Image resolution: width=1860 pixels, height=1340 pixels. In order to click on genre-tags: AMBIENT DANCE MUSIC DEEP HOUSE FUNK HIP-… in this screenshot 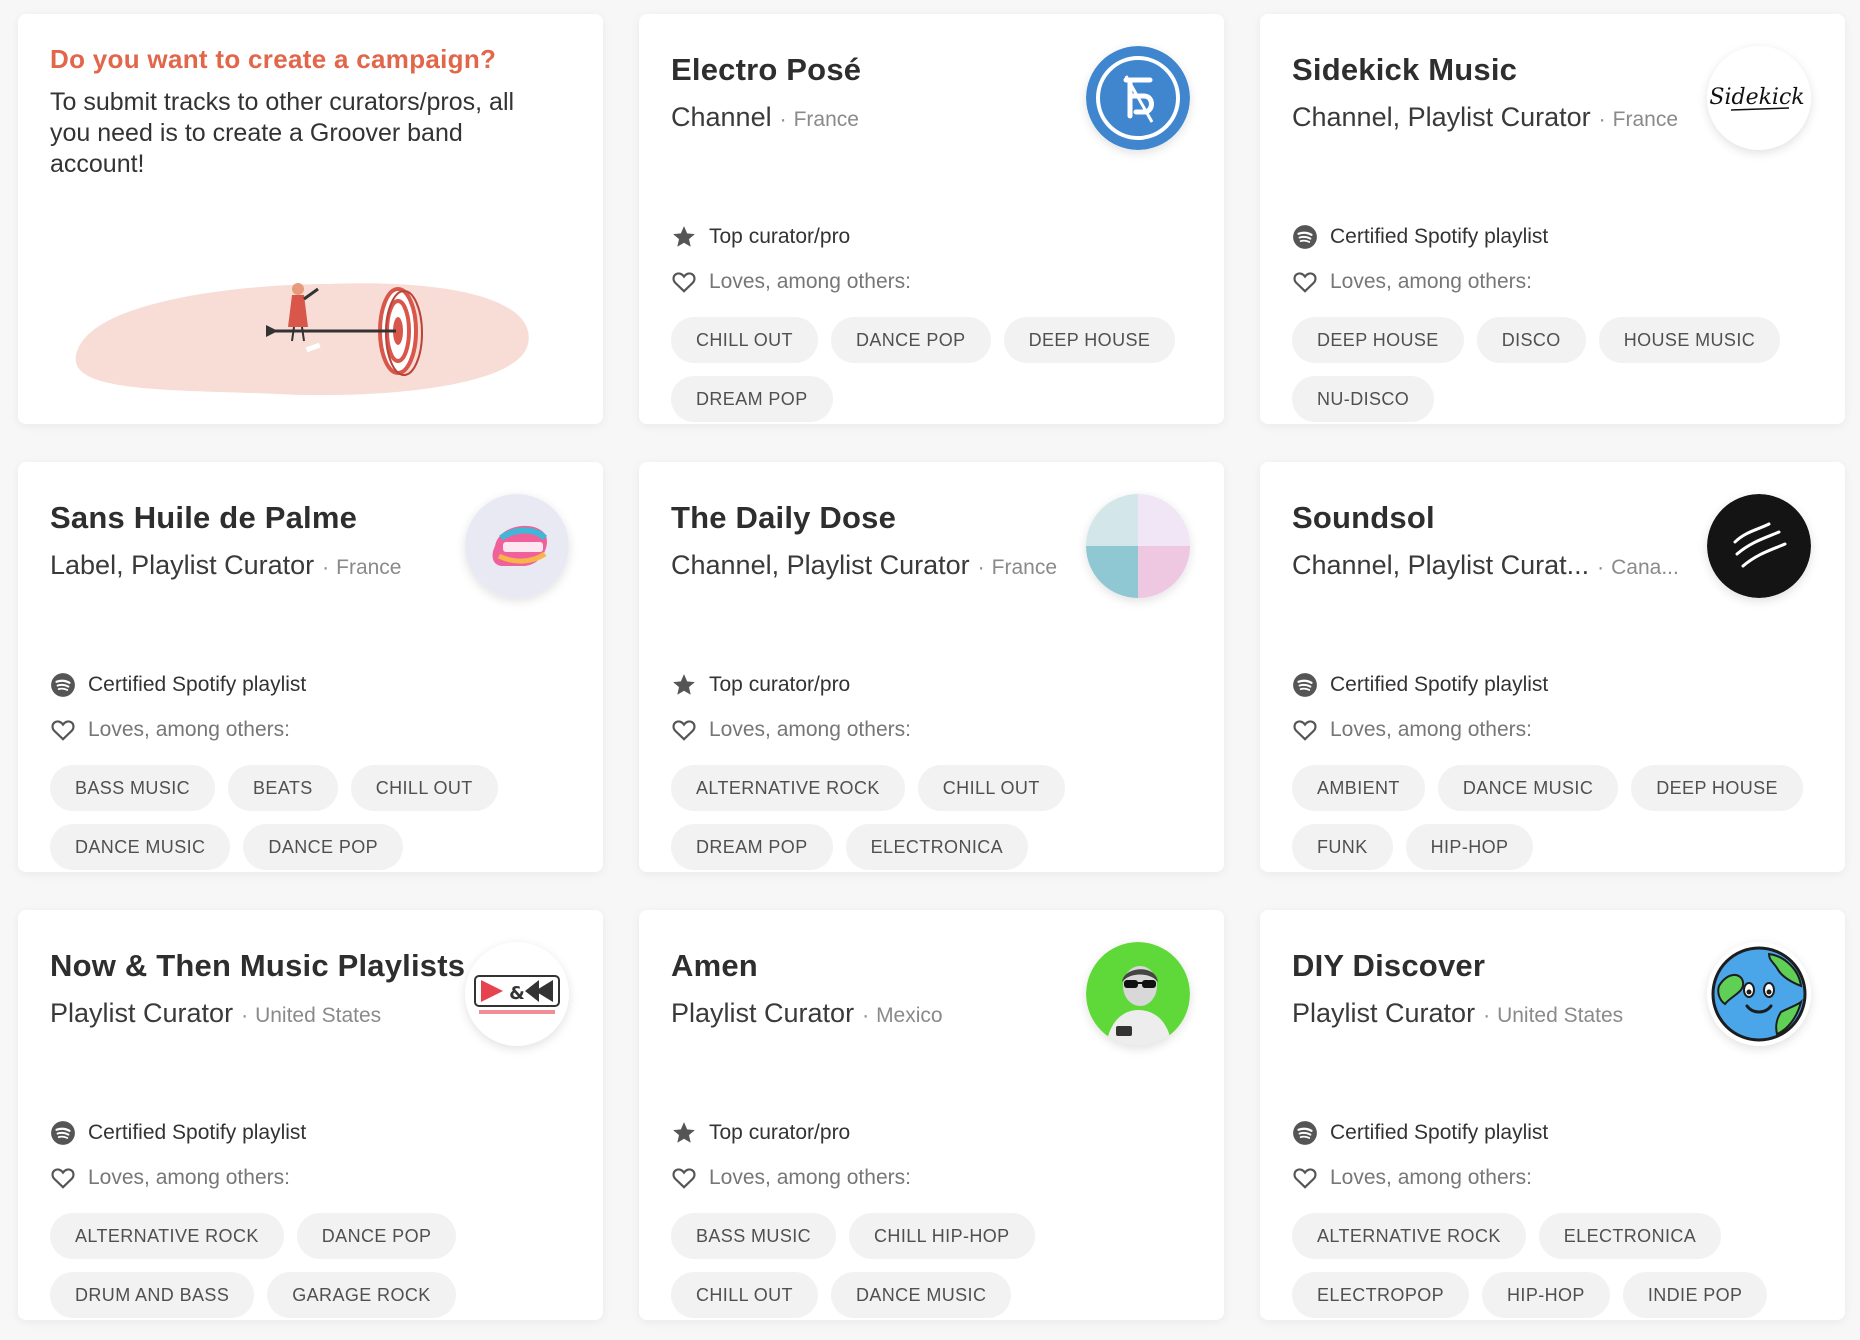, I will do `click(1552, 817)`.